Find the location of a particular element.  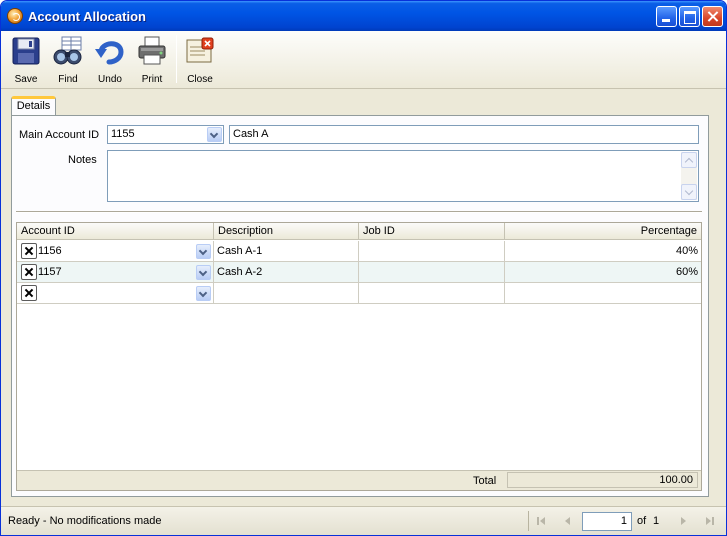

table-row: 1157 Cash A-2 60% is located at coordinates (359, 272).